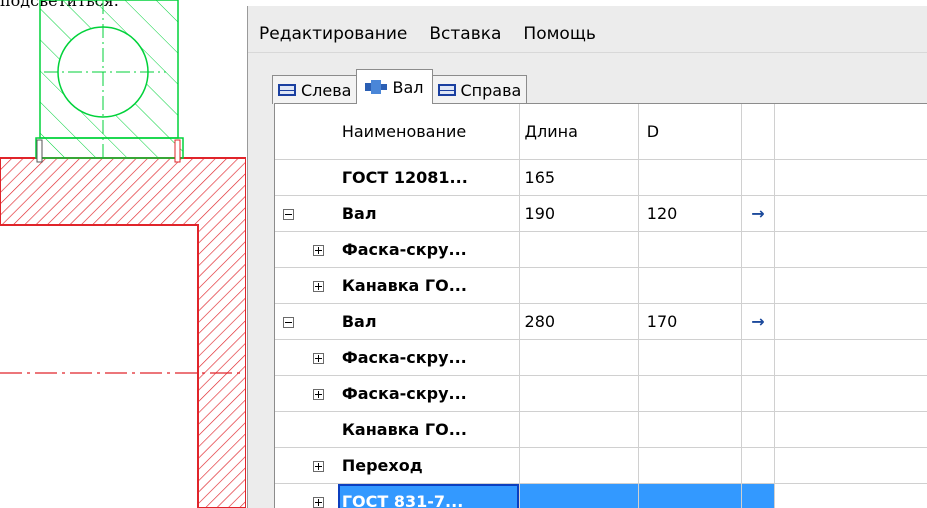 This screenshot has height=508, width=927. Describe the element at coordinates (579, 321) in the screenshot. I see `length-cell: 280` at that location.